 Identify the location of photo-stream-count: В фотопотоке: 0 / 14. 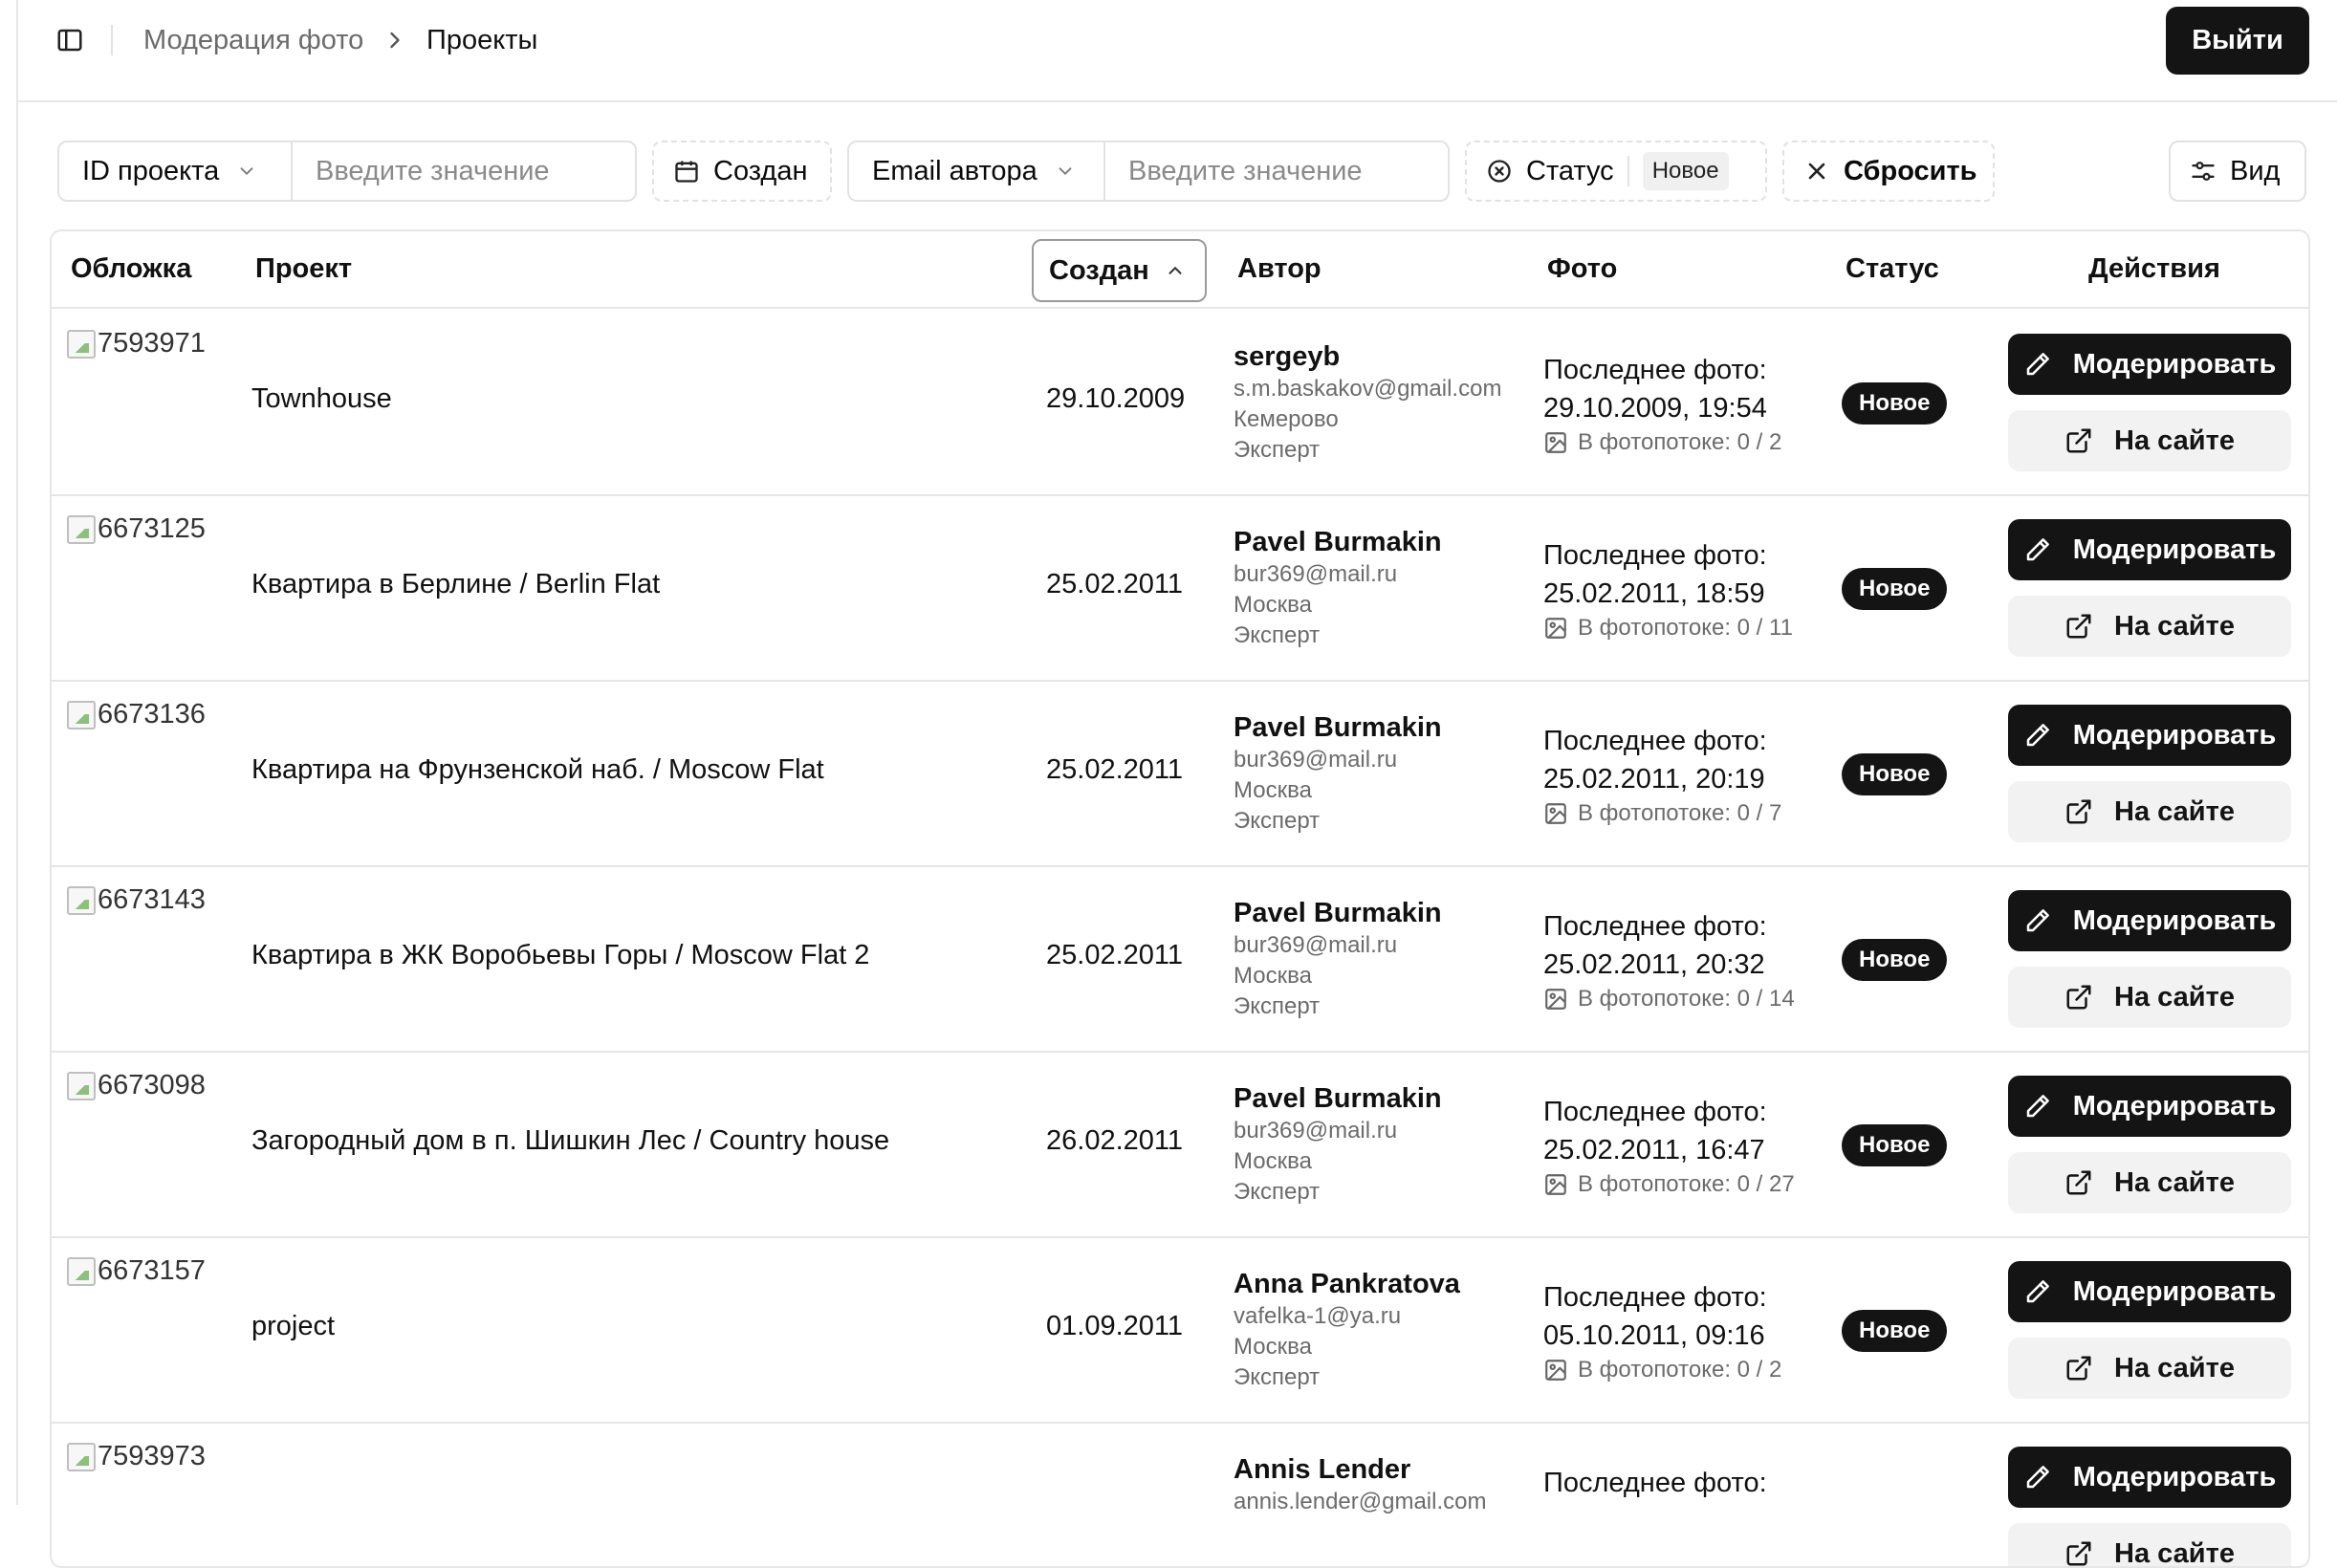
(1686, 999).